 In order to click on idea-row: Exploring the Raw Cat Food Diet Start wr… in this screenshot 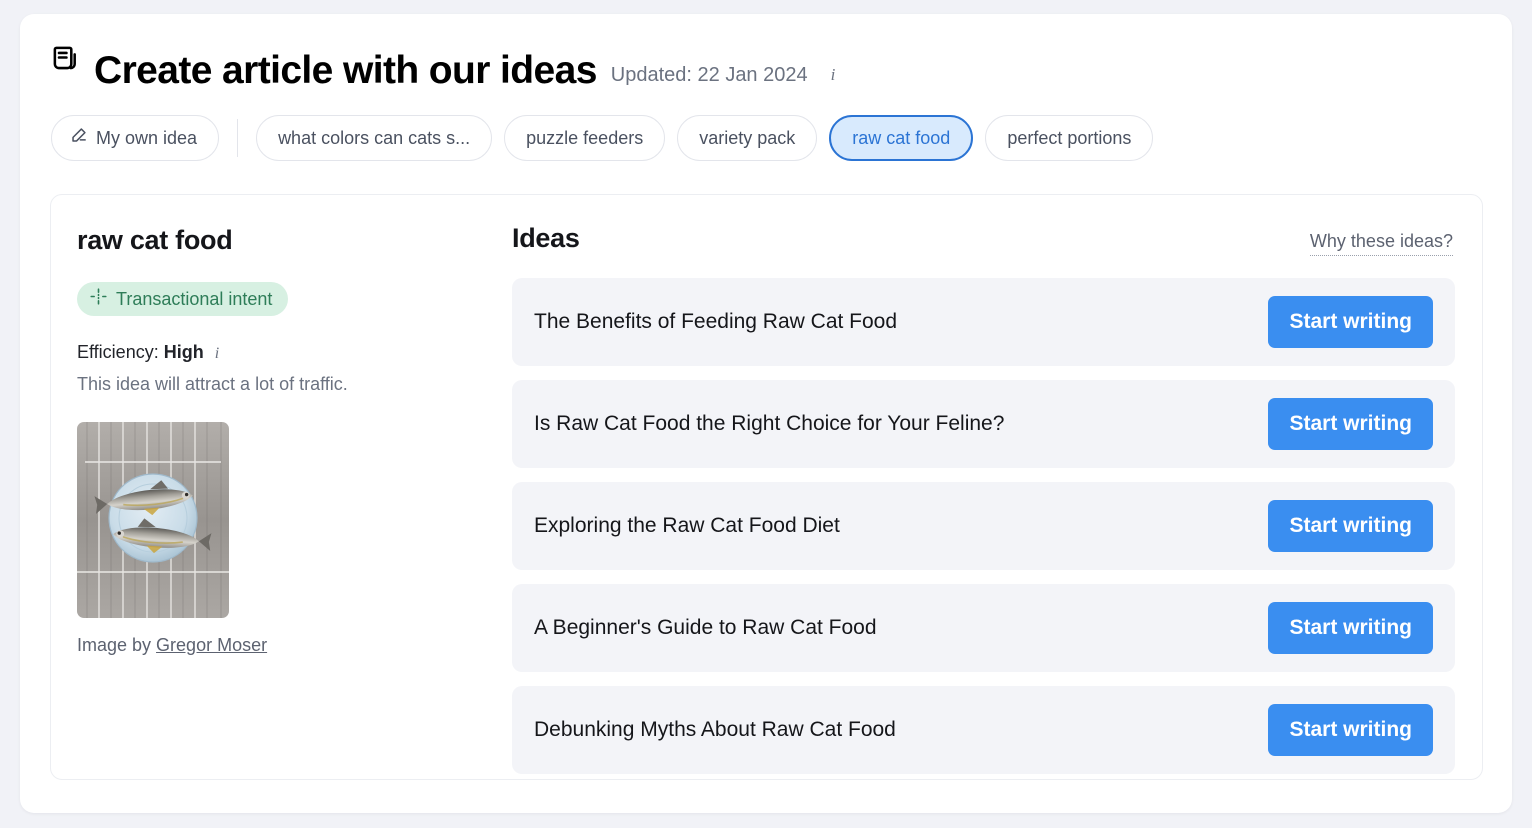, I will do `click(983, 526)`.